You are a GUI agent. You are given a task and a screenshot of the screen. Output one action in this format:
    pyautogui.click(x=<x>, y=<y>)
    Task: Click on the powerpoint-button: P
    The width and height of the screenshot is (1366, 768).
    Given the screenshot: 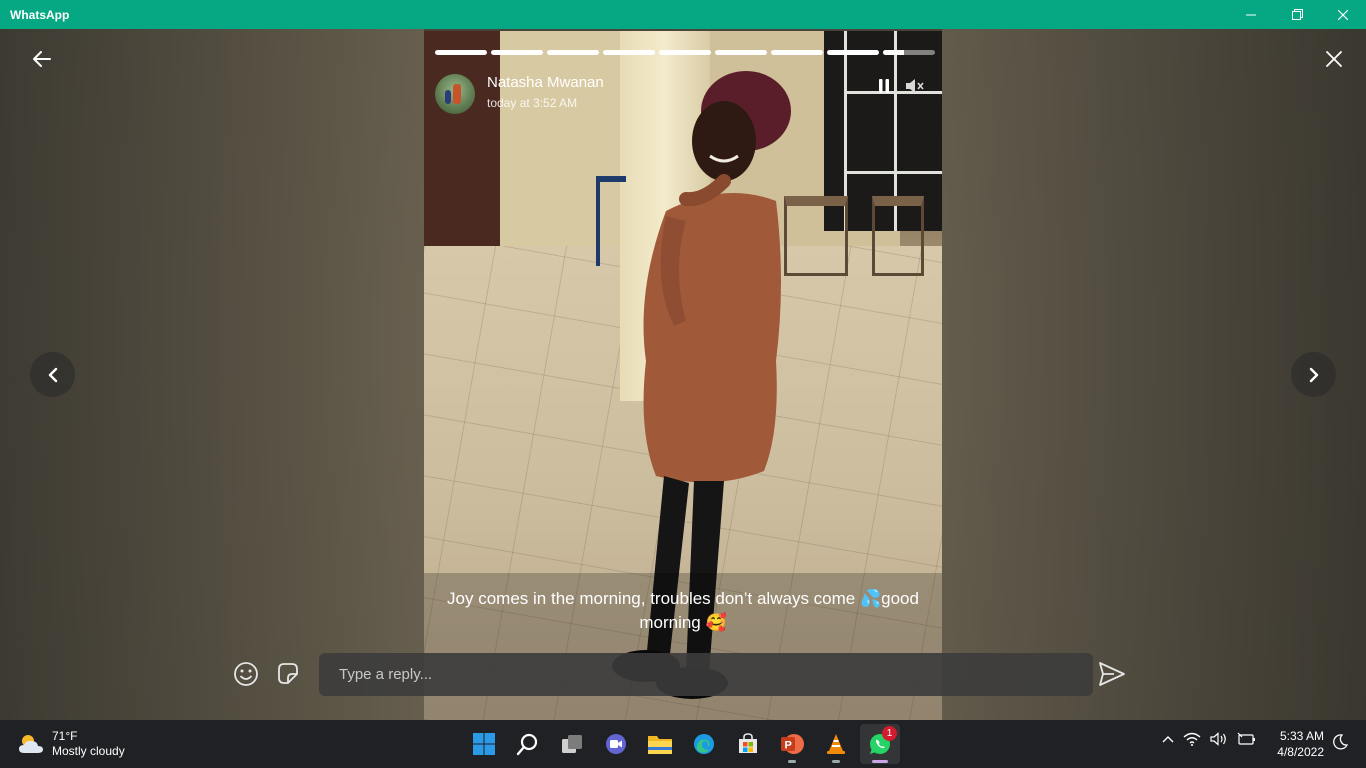 What is the action you would take?
    pyautogui.click(x=792, y=744)
    